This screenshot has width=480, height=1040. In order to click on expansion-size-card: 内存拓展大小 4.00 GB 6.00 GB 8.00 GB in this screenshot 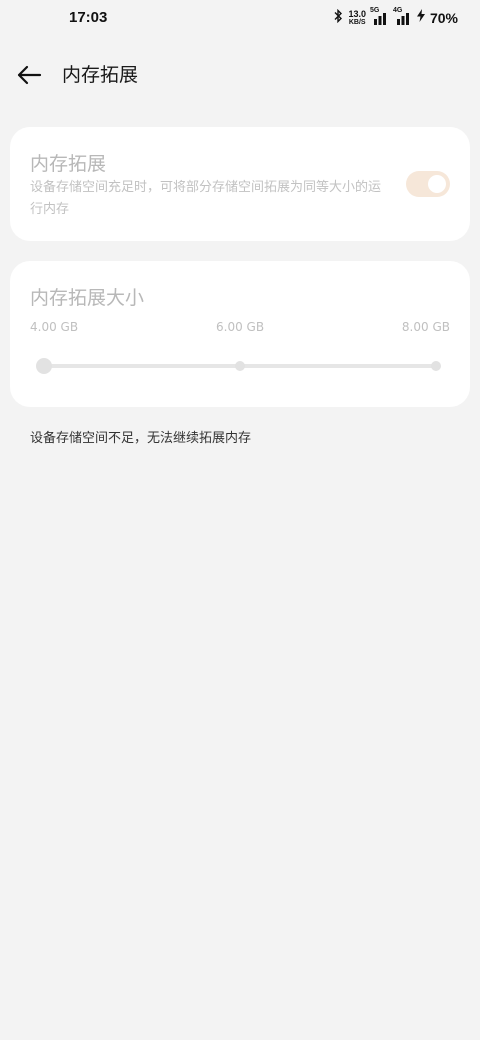, I will do `click(240, 334)`.